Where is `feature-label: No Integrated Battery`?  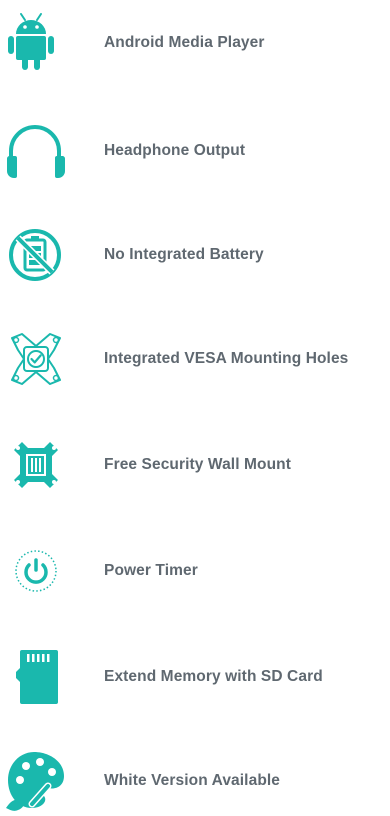
feature-label: No Integrated Battery is located at coordinates (184, 254).